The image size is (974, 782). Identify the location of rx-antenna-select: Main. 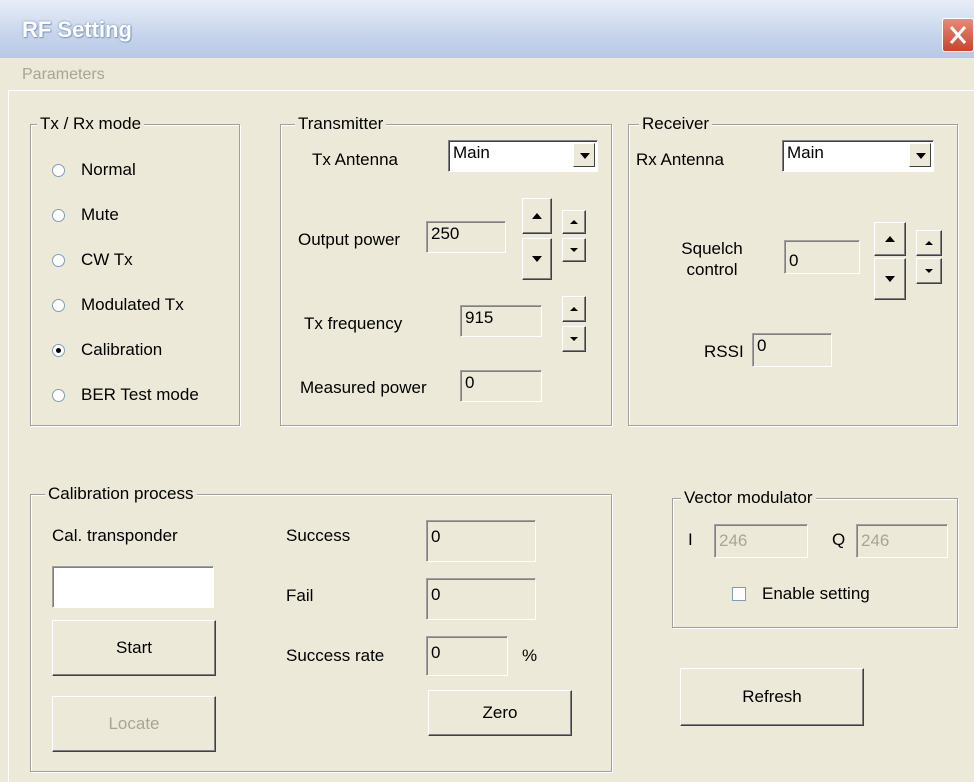
(858, 156).